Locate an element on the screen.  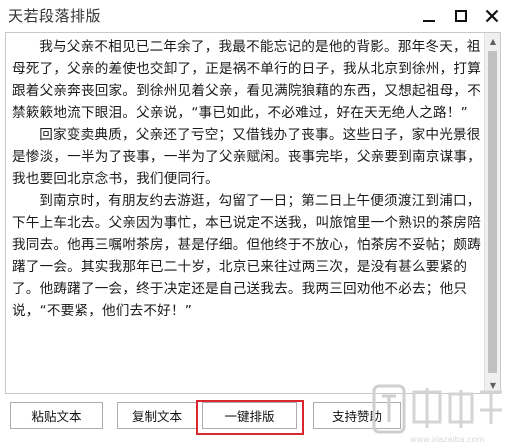
scroll-up-icon: ▲ is located at coordinates (492, 41).